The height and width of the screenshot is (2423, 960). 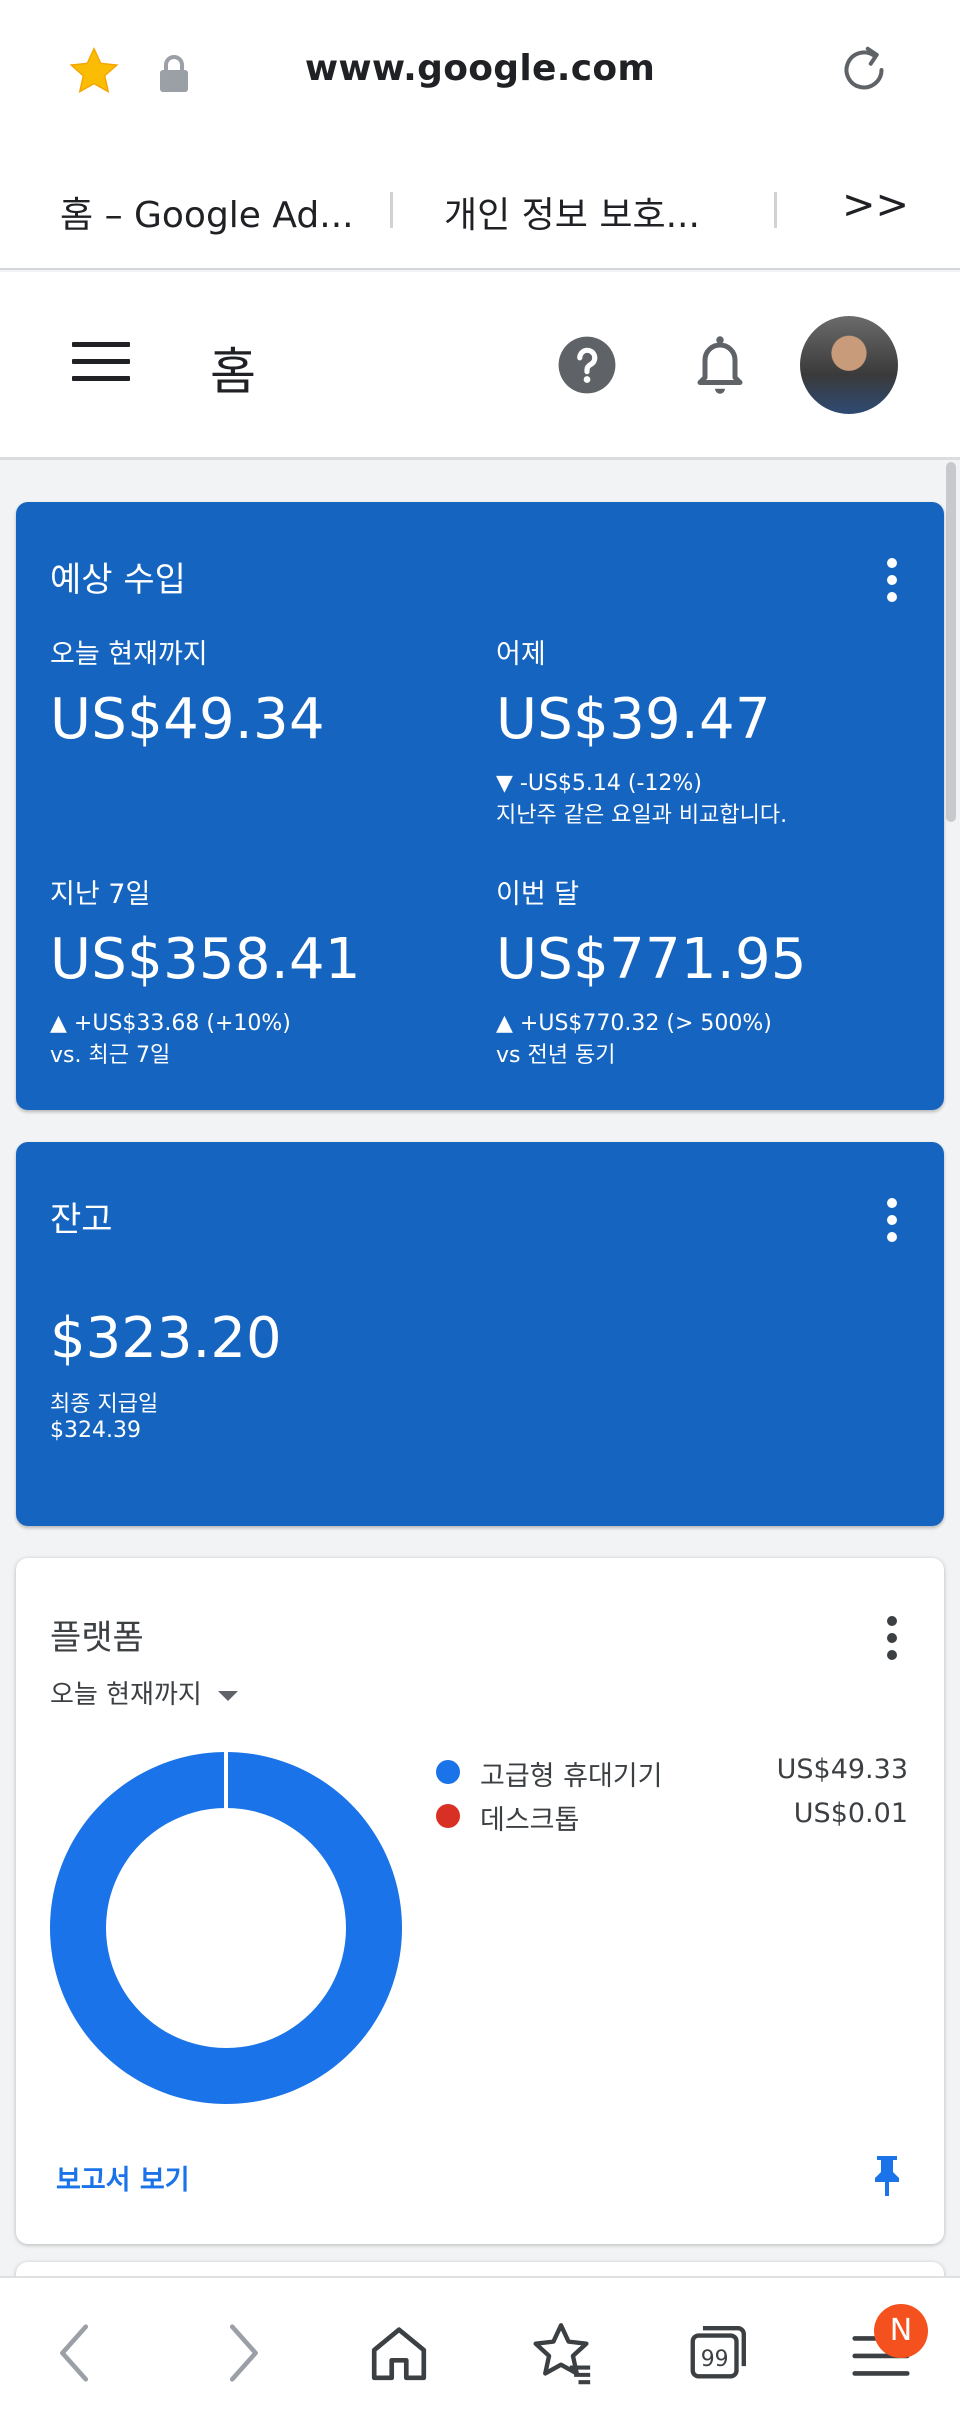 What do you see at coordinates (104, 1404) in the screenshot?
I see `last-payment-label: 최종 지급일` at bounding box center [104, 1404].